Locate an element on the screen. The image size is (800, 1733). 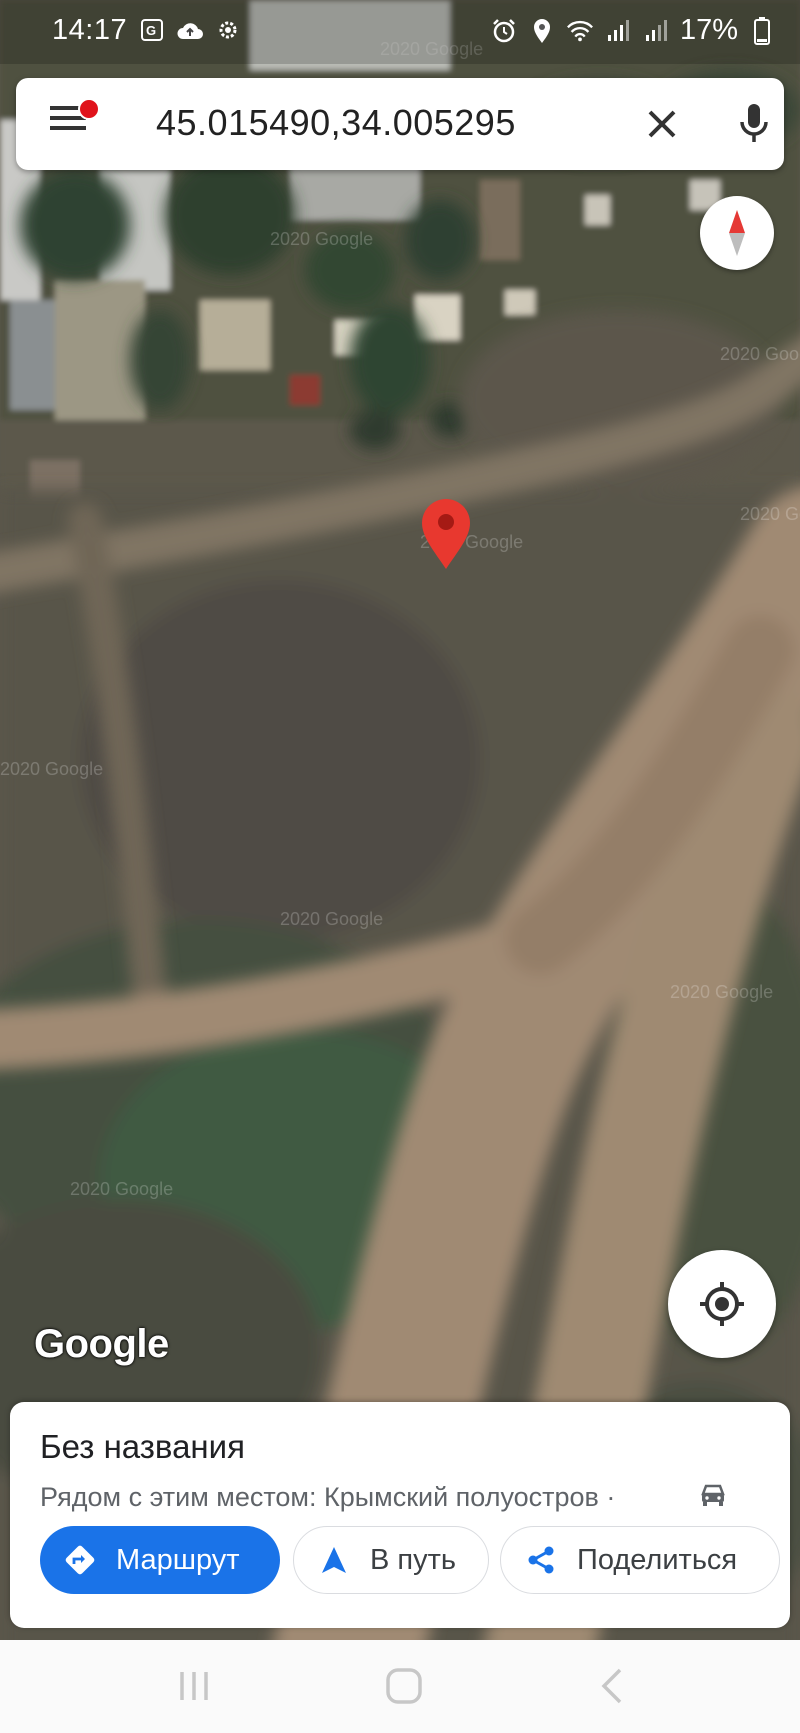
search-bar is located at coordinates (400, 124).